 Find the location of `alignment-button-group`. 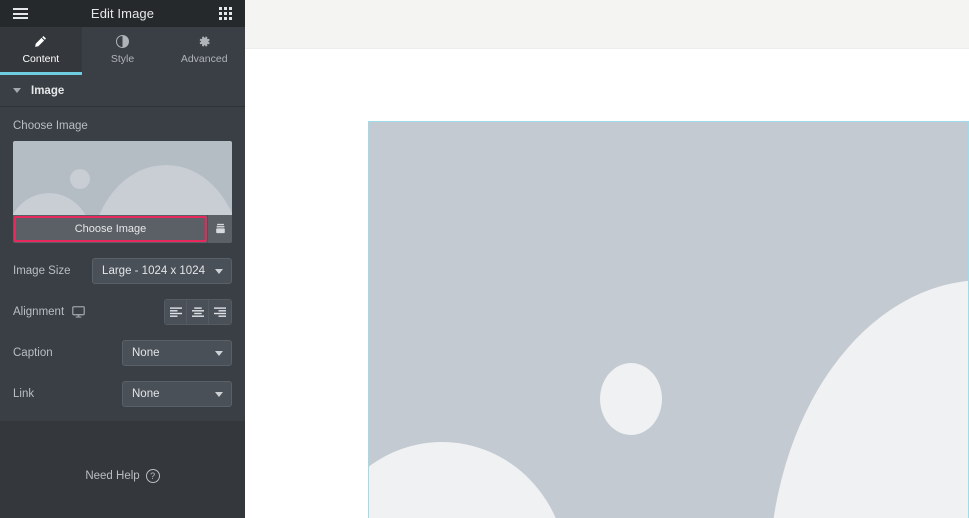

alignment-button-group is located at coordinates (198, 312).